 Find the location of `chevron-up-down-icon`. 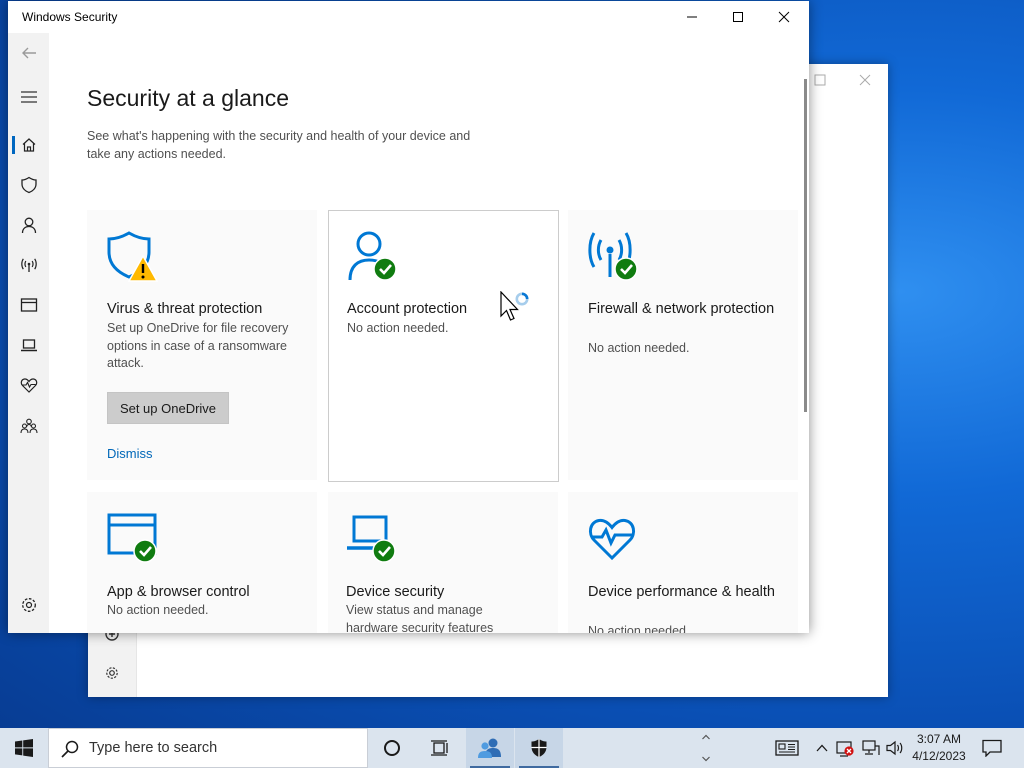

chevron-up-down-icon is located at coordinates (706, 748).